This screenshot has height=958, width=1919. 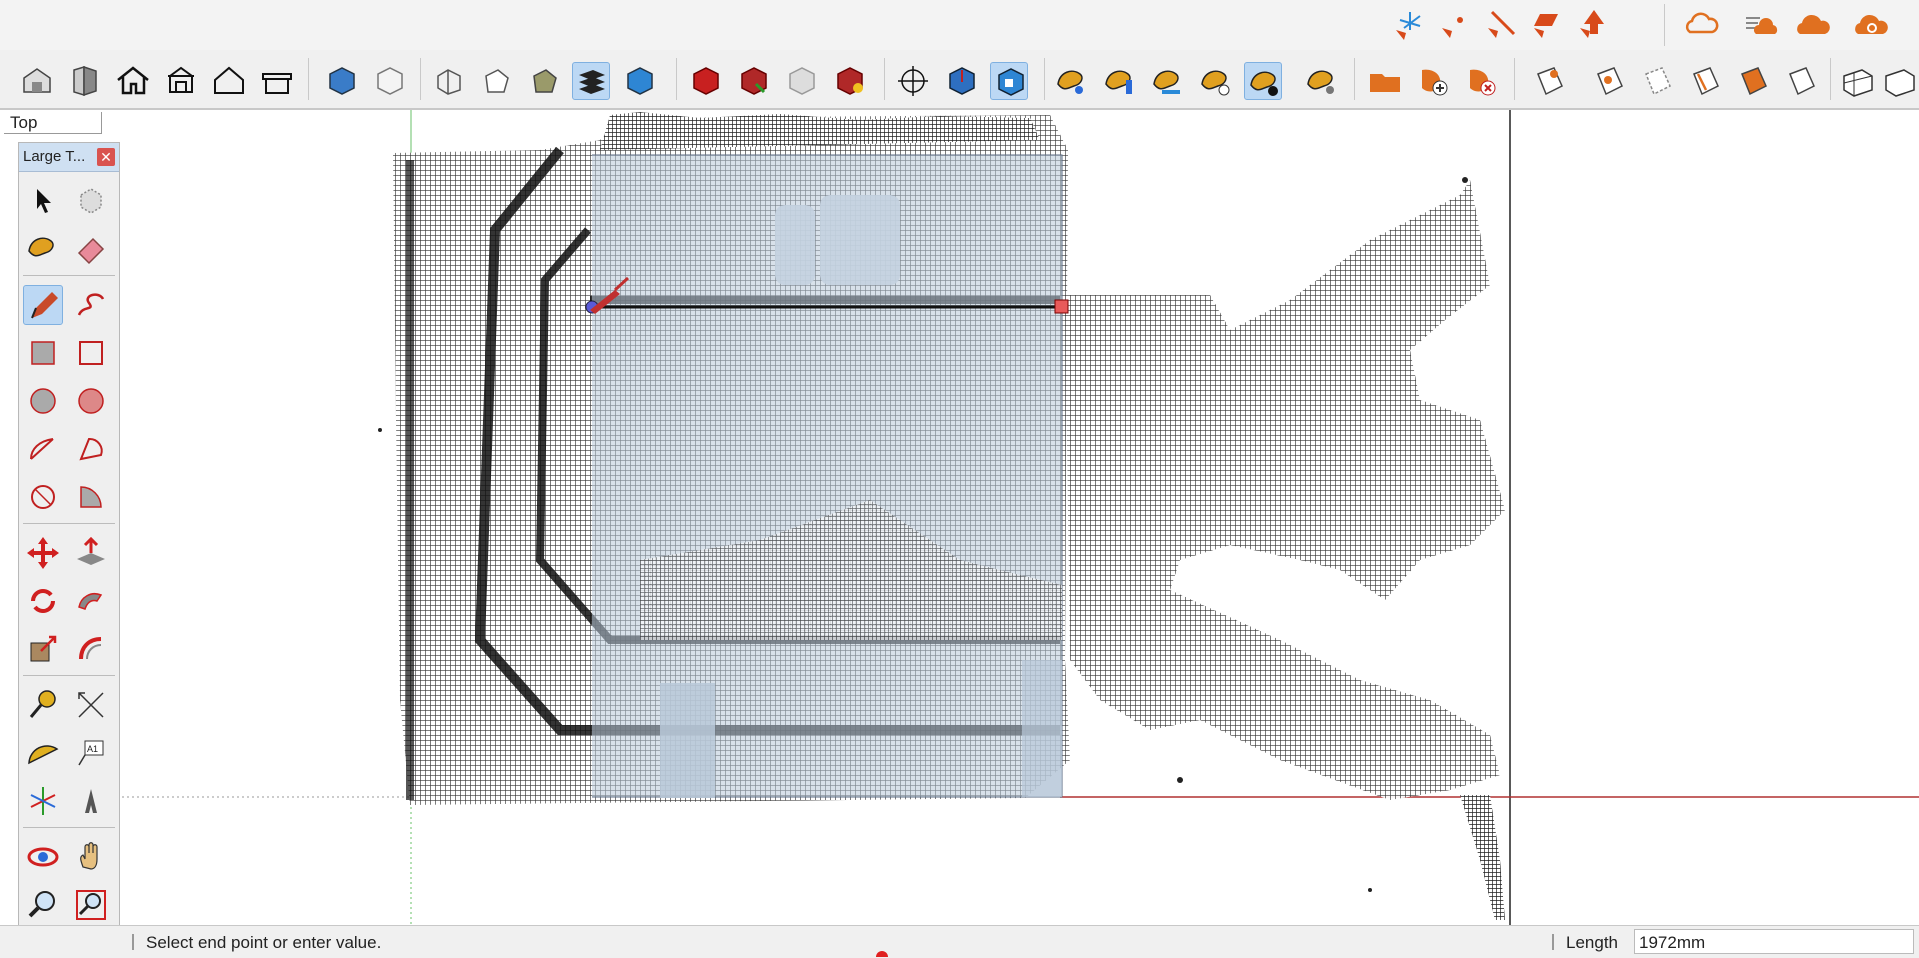 I want to click on layers-icon, so click(x=591, y=81).